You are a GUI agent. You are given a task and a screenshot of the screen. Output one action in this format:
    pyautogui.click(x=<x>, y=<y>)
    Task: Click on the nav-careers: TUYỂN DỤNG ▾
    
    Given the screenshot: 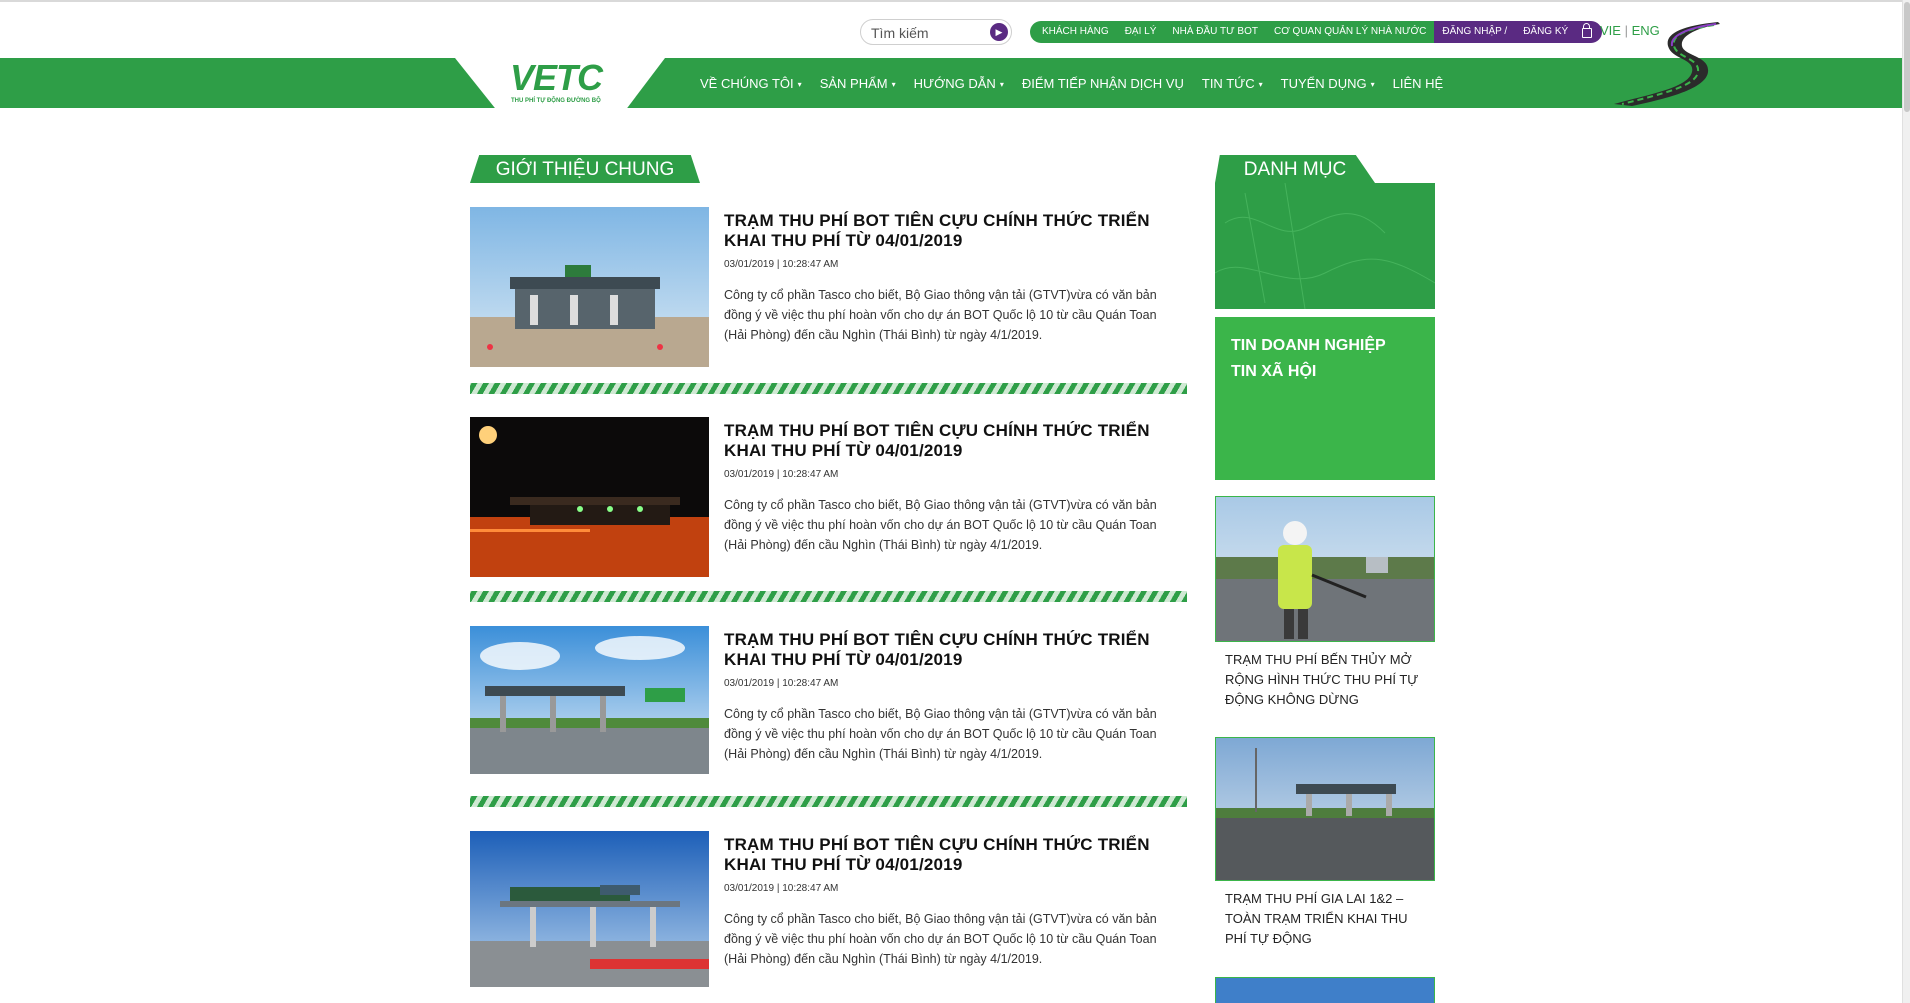 What is the action you would take?
    pyautogui.click(x=1328, y=83)
    